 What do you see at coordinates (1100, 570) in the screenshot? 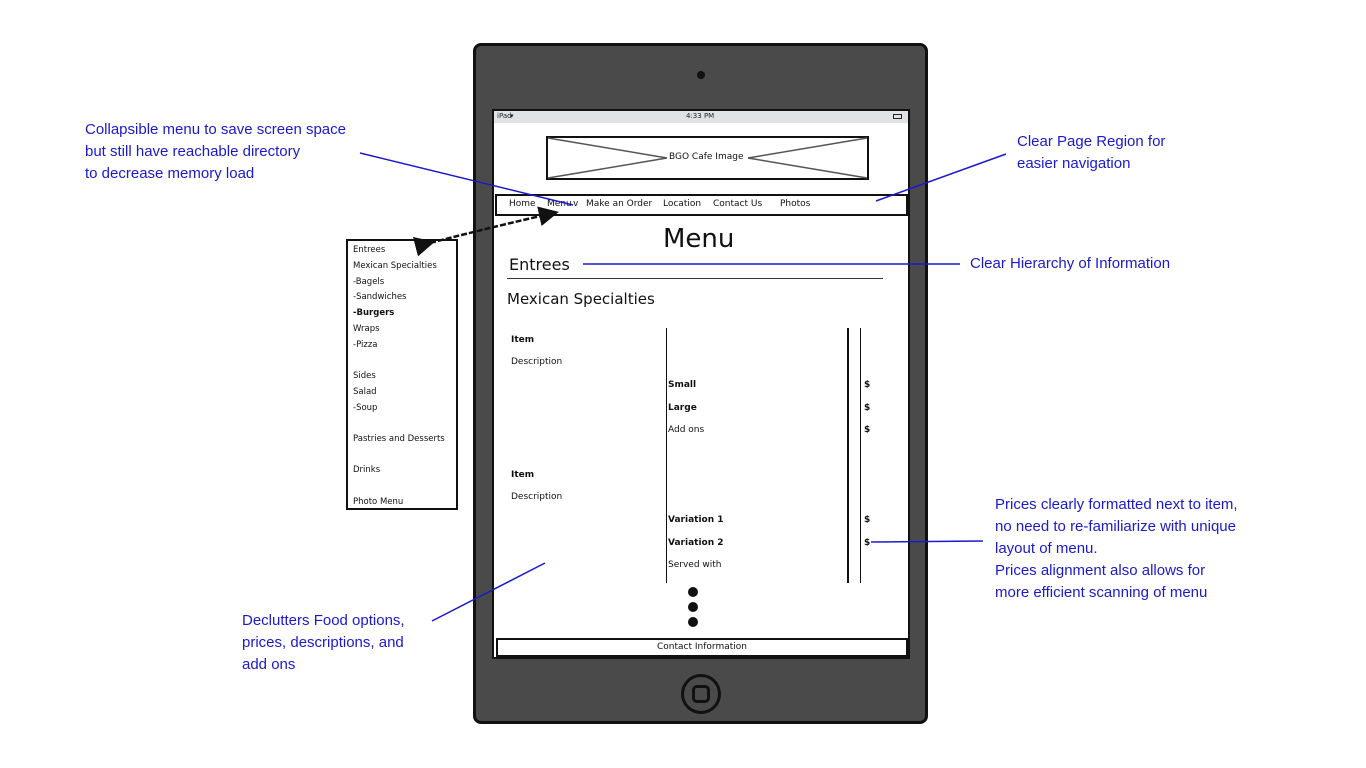
I see `annotation-line: Prices alignment also allows for` at bounding box center [1100, 570].